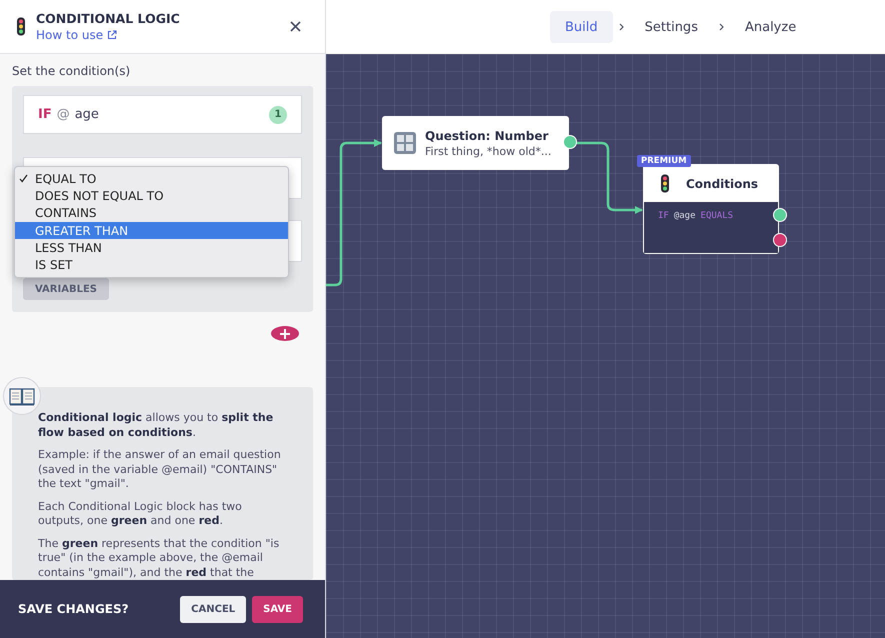 The height and width of the screenshot is (638, 885). I want to click on nav-tab: Settings, so click(671, 27).